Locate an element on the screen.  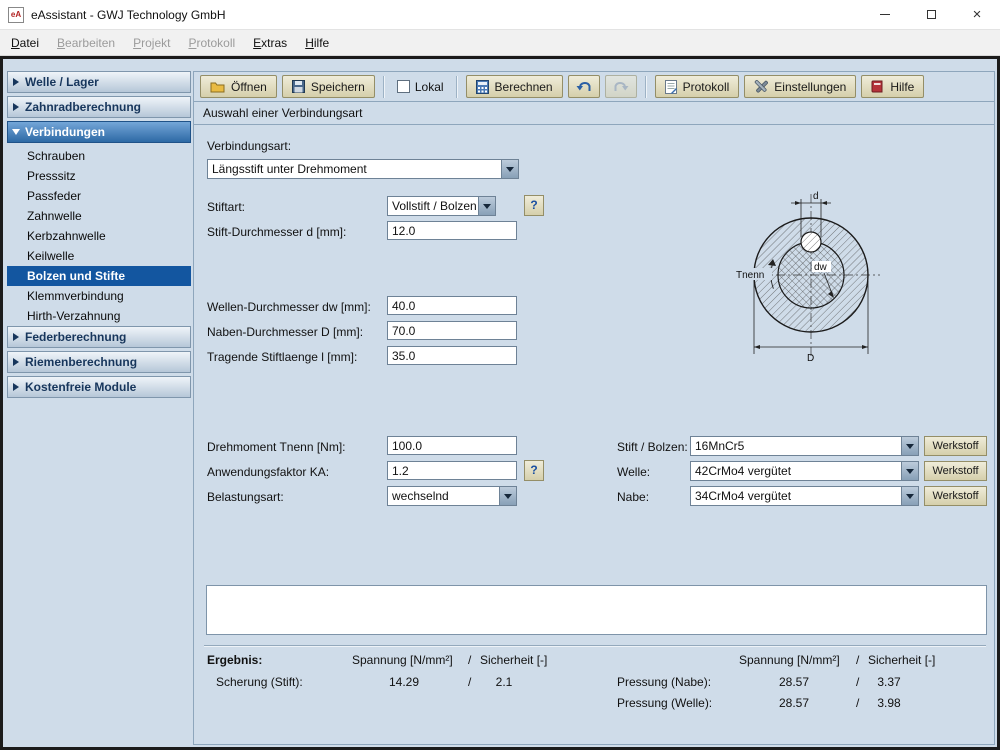
belastungsart-select: wechselnd is located at coordinates (452, 496).